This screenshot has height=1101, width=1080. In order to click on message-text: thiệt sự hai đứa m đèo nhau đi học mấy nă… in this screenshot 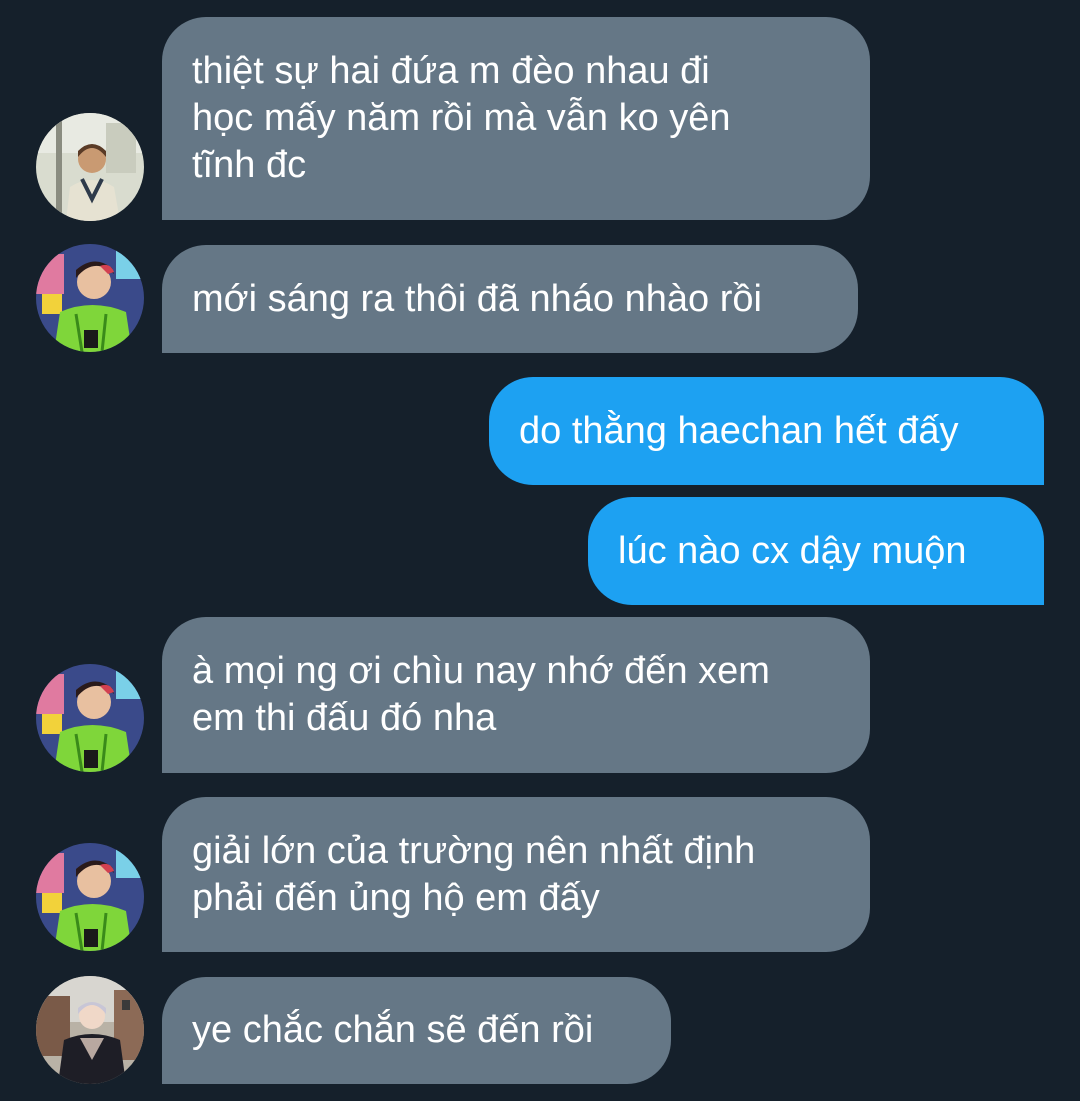, I will do `click(461, 118)`.